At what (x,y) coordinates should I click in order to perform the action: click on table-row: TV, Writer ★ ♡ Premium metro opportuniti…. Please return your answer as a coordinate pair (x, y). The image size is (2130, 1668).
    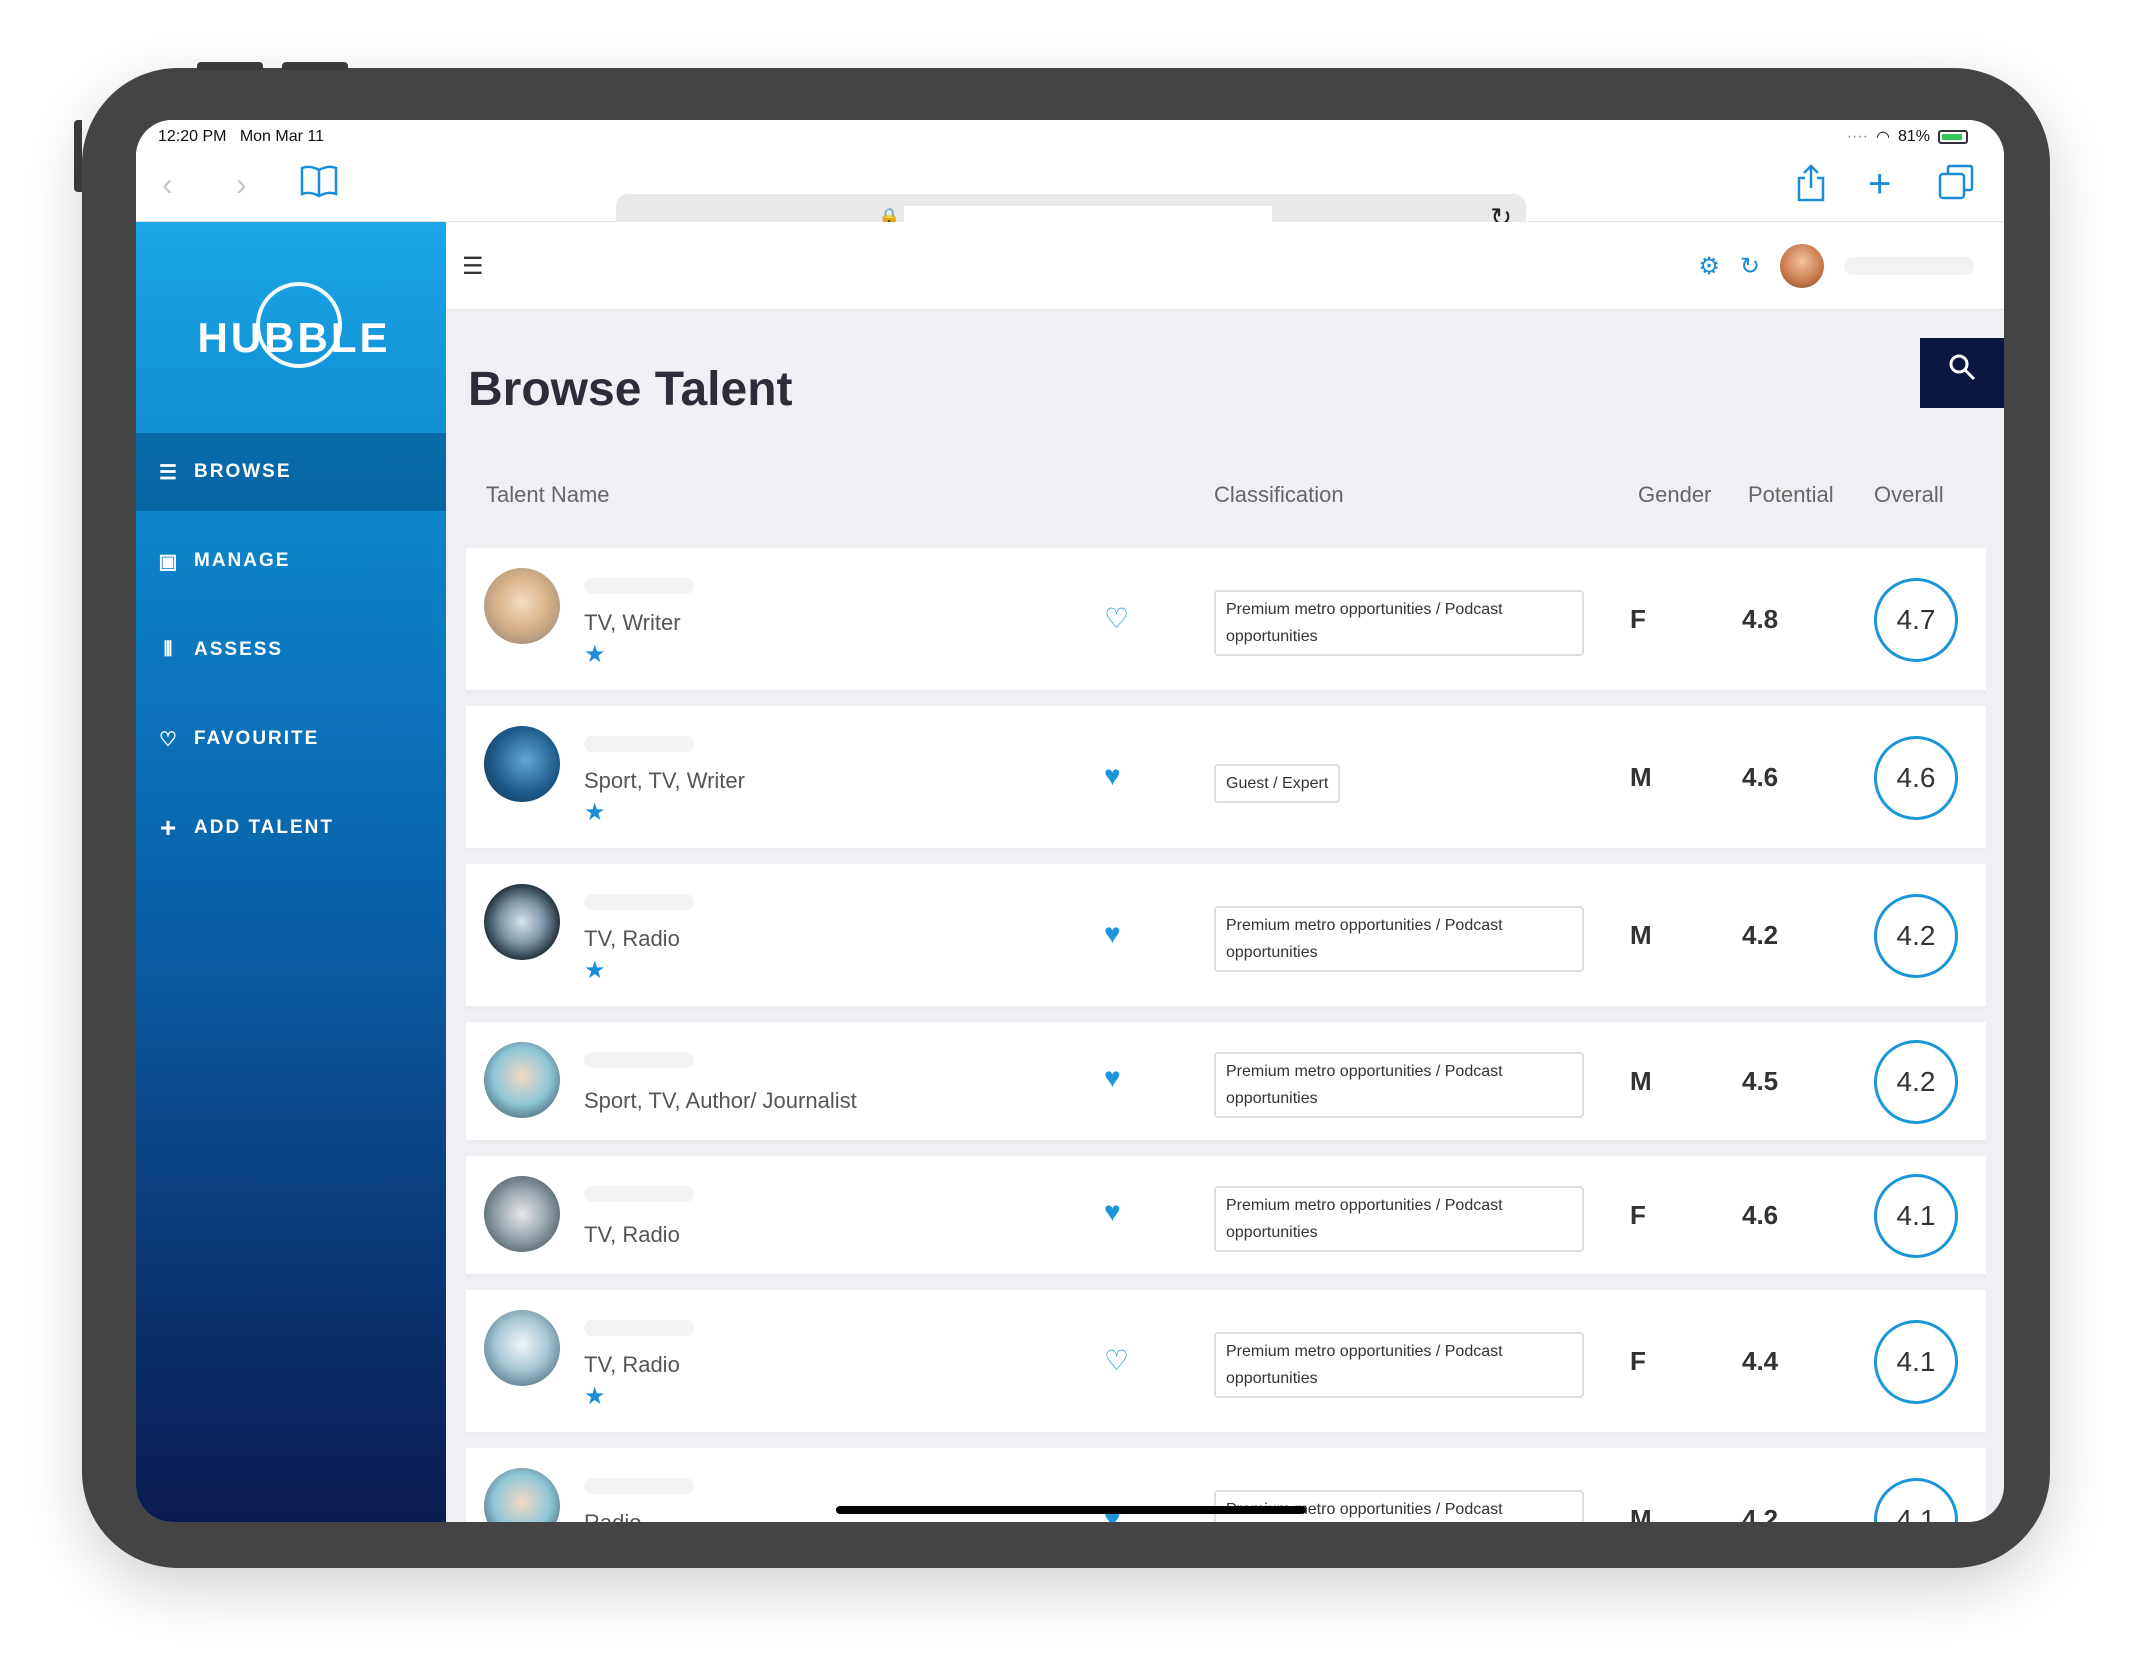
    Looking at the image, I should click on (1226, 621).